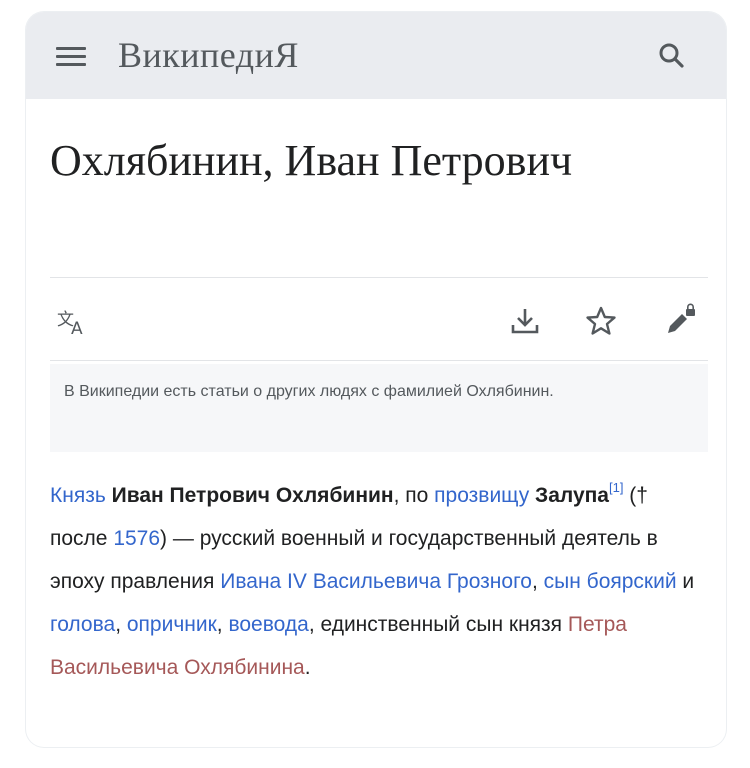 The height and width of the screenshot is (768, 750). Describe the element at coordinates (77, 328) in the screenshot. I see `svg-text: A` at that location.